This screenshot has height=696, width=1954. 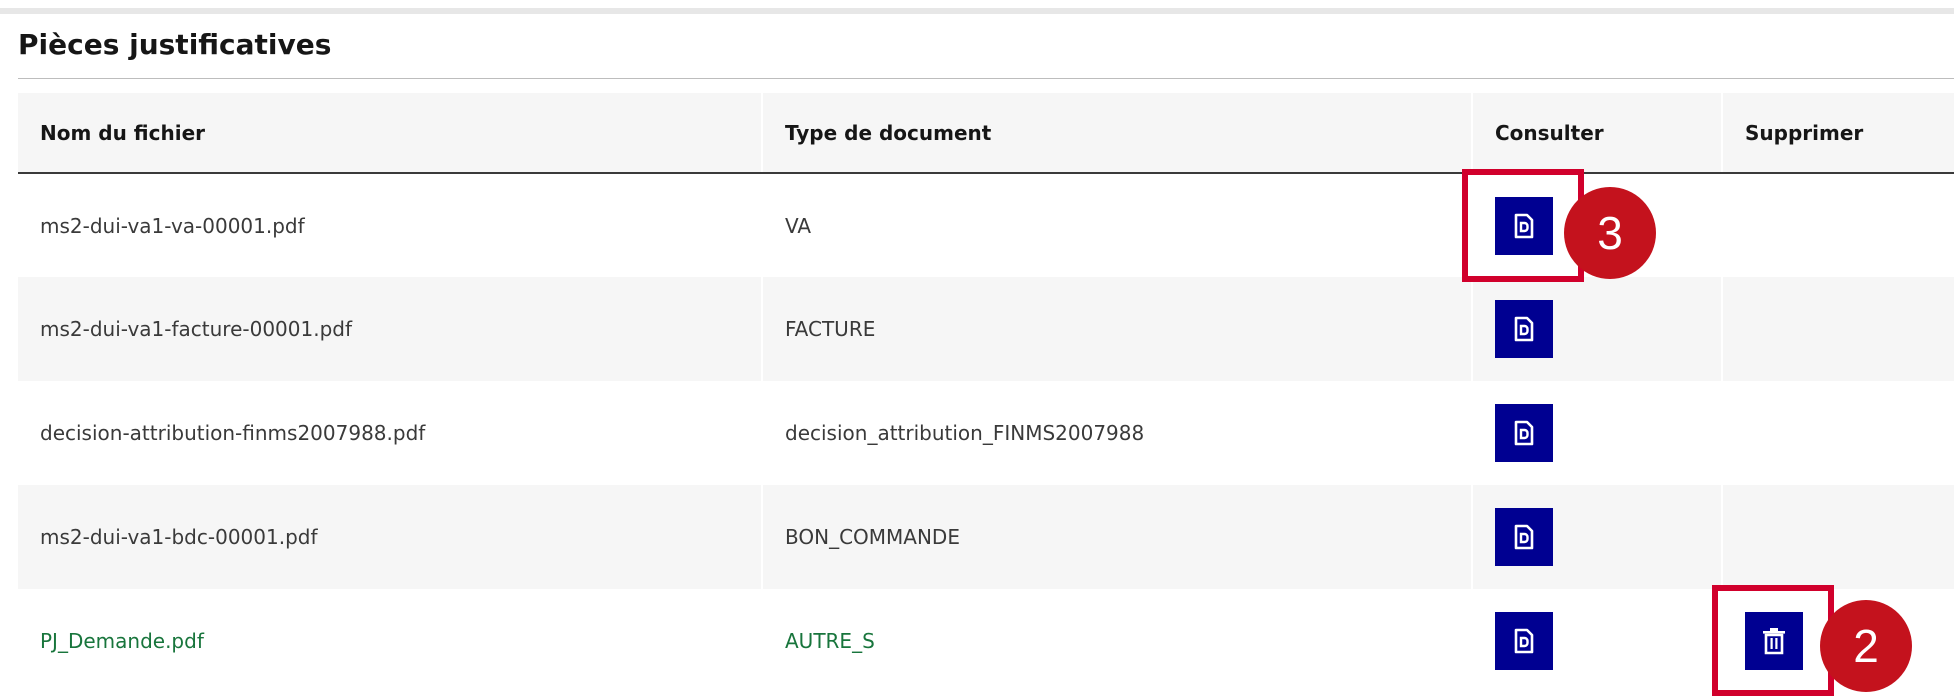 I want to click on table-row: ms2-dui-va1-va-00001.pdf VA, so click(x=986, y=225).